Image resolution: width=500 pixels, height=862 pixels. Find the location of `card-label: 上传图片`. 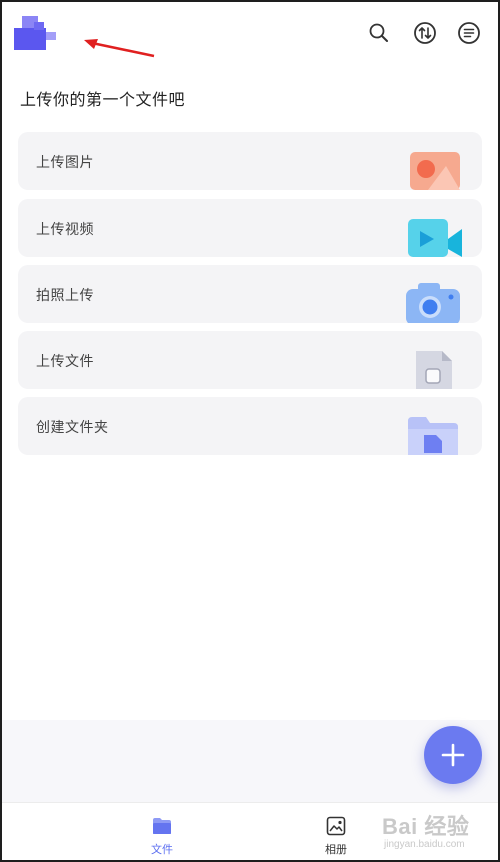

card-label: 上传图片 is located at coordinates (65, 163).